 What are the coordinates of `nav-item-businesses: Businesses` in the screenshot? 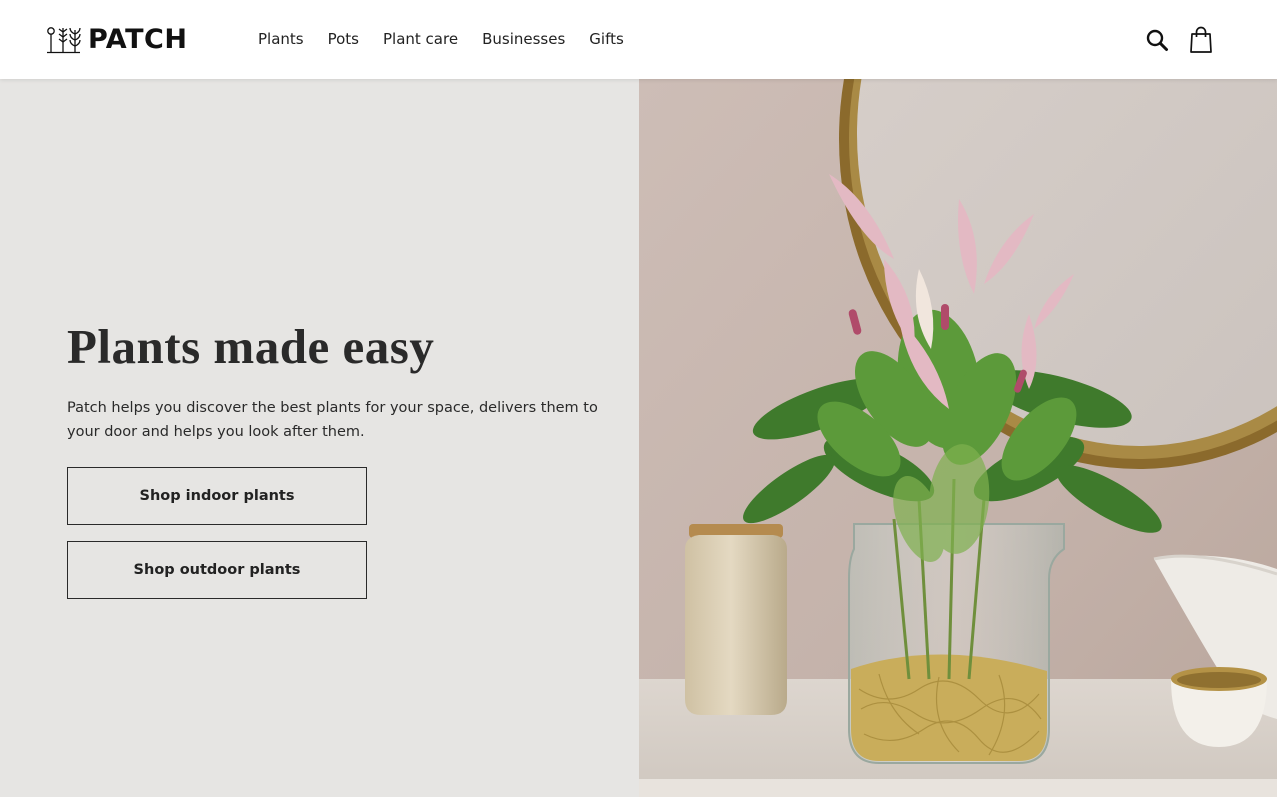 It's located at (523, 39).